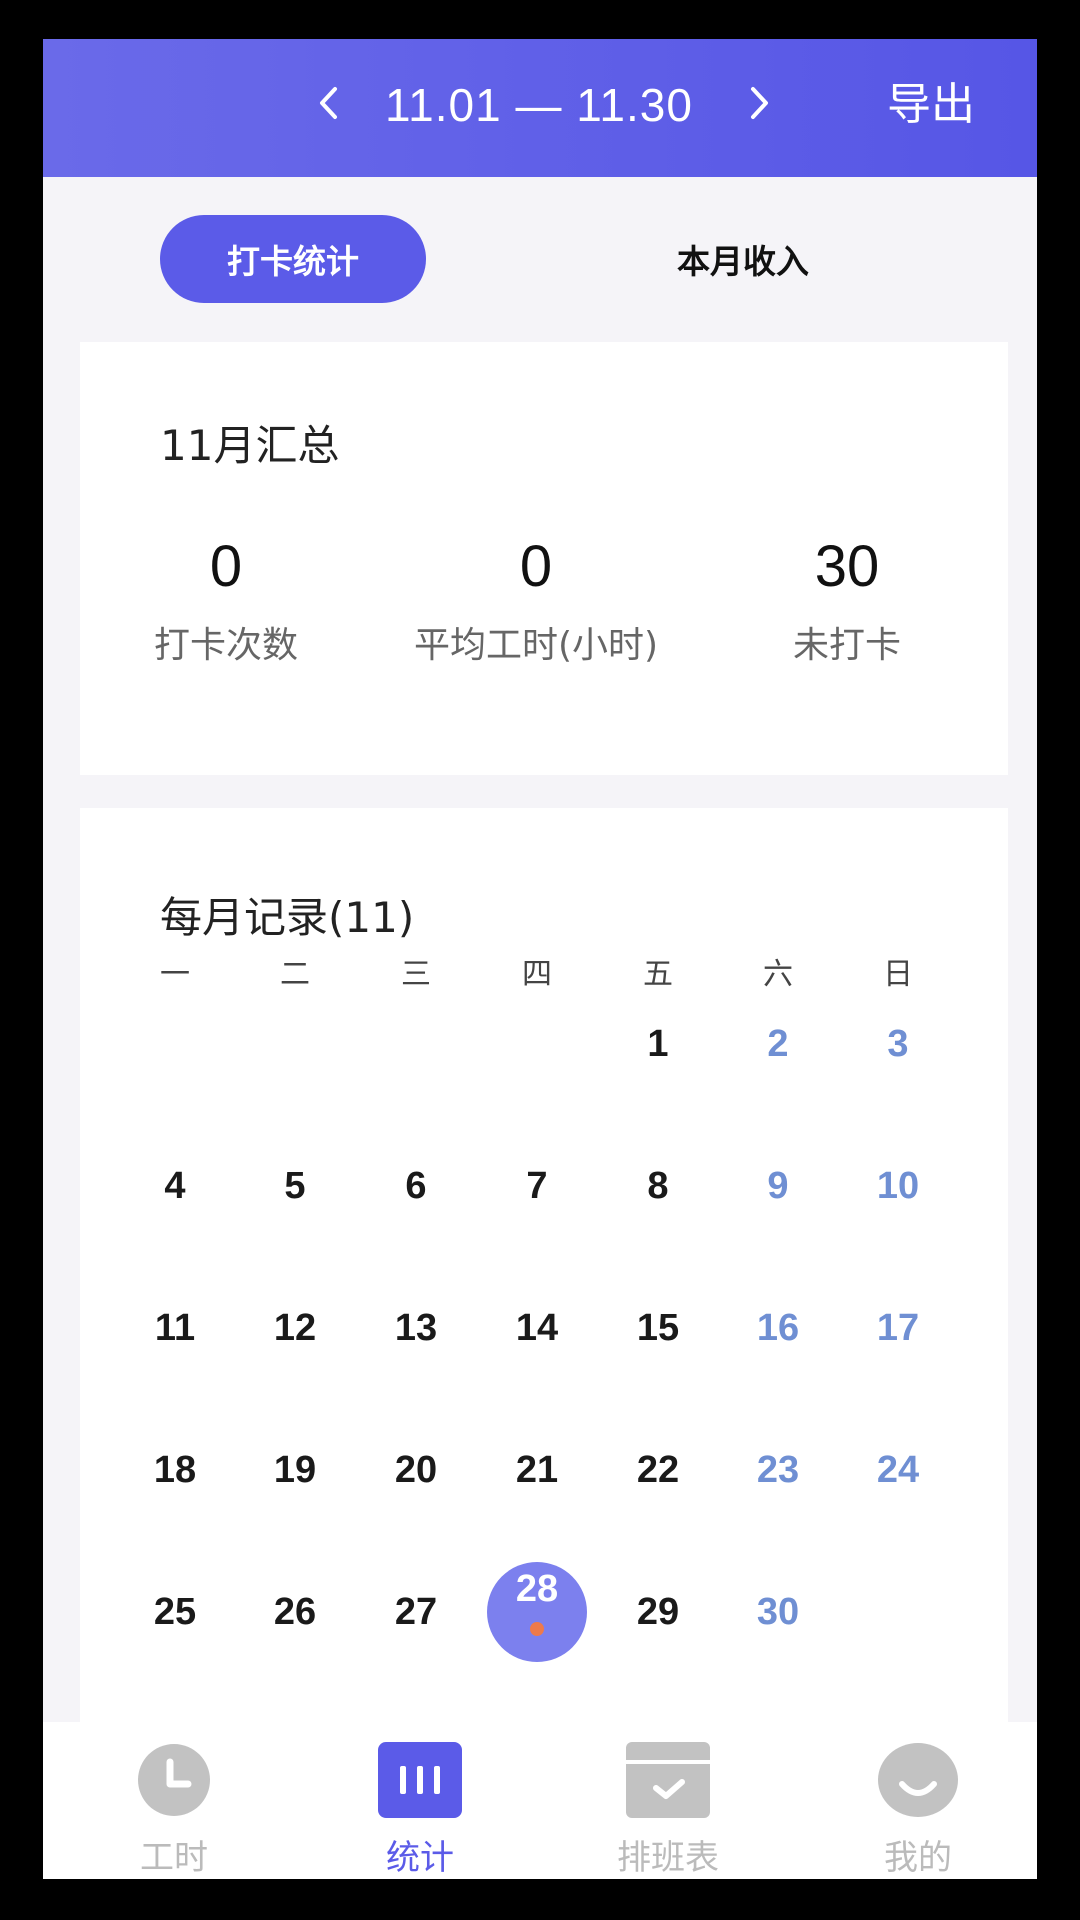 The height and width of the screenshot is (1920, 1080). What do you see at coordinates (537, 974) in the screenshot?
I see `weekday-header: 四` at bounding box center [537, 974].